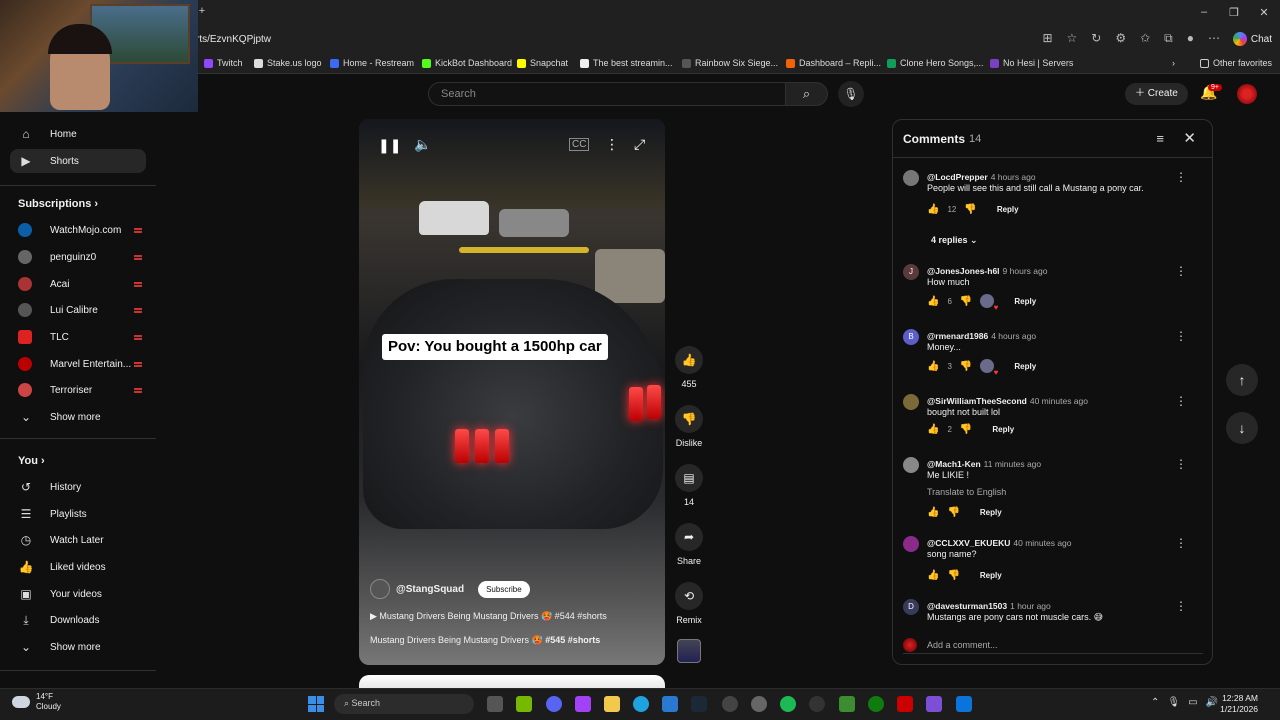 The height and width of the screenshot is (720, 1280). I want to click on other-favorites: Other favorites, so click(1236, 63).